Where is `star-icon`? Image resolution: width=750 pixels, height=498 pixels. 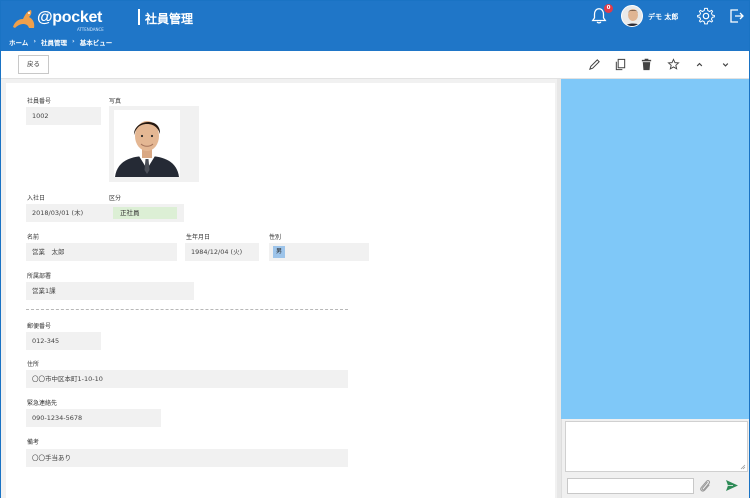 star-icon is located at coordinates (673, 64).